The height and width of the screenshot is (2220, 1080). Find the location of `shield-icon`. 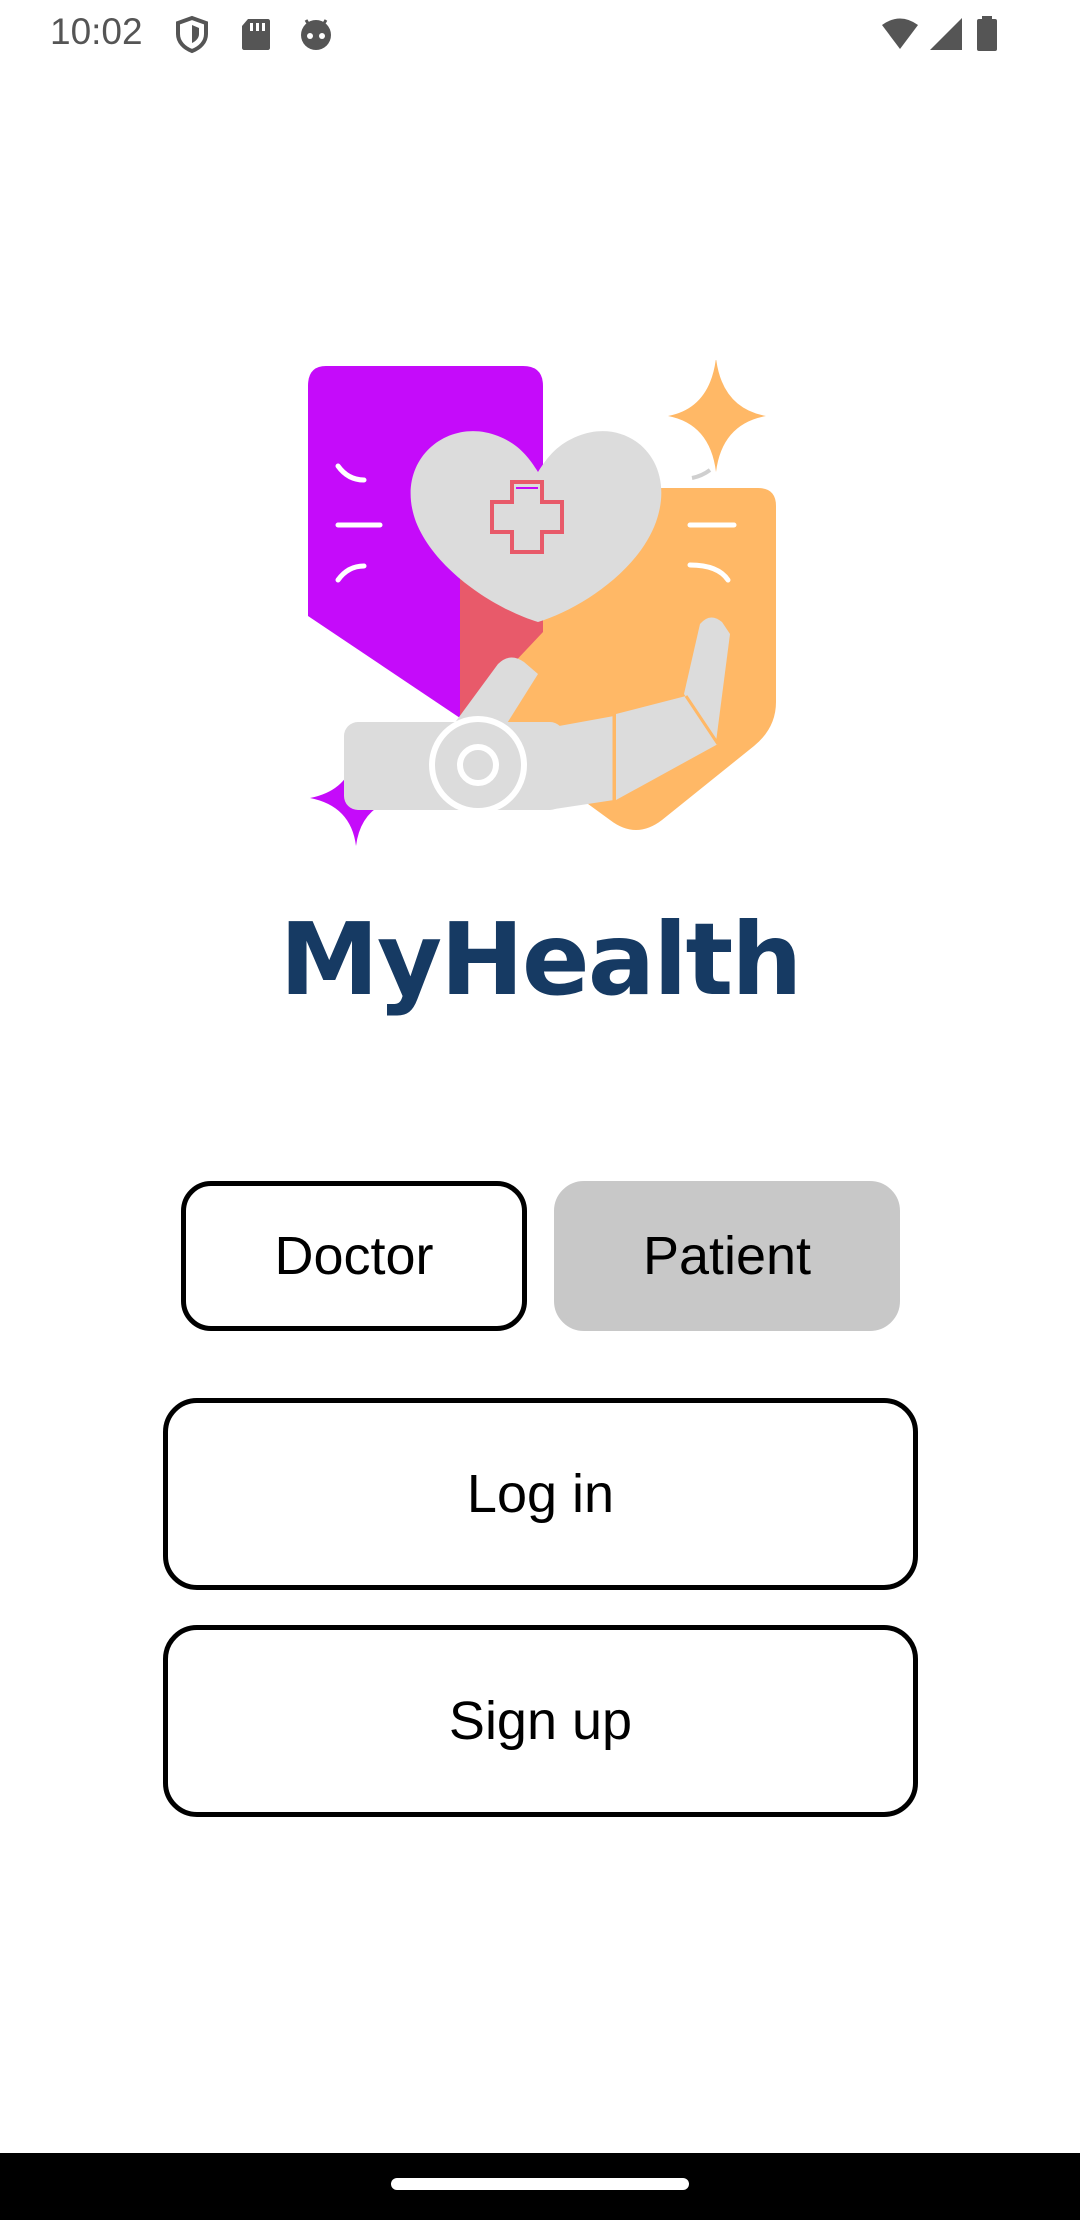

shield-icon is located at coordinates (192, 34).